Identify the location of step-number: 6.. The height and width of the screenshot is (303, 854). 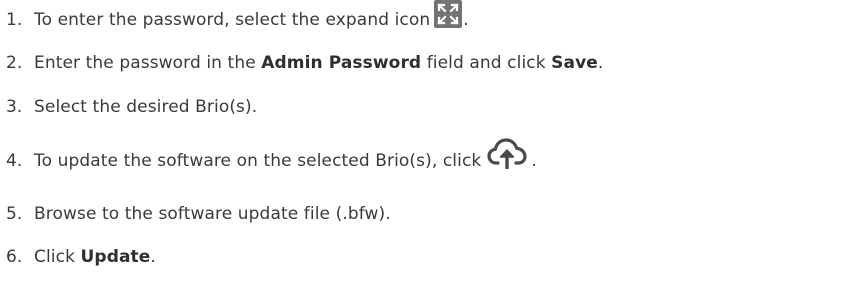
(14, 257).